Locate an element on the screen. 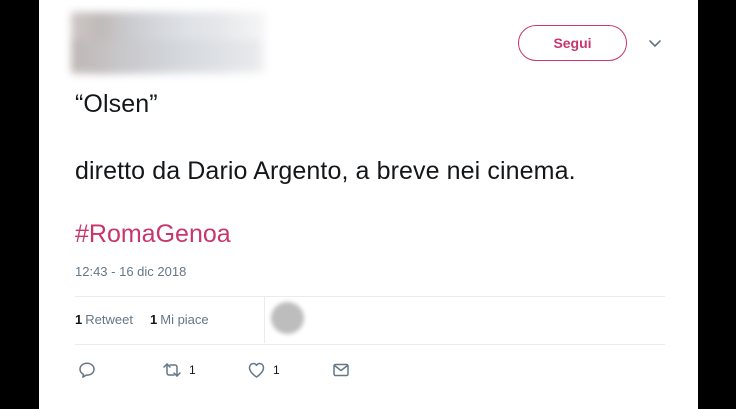 This screenshot has height=409, width=736. retweets-stat: 1 Retweet is located at coordinates (104, 319).